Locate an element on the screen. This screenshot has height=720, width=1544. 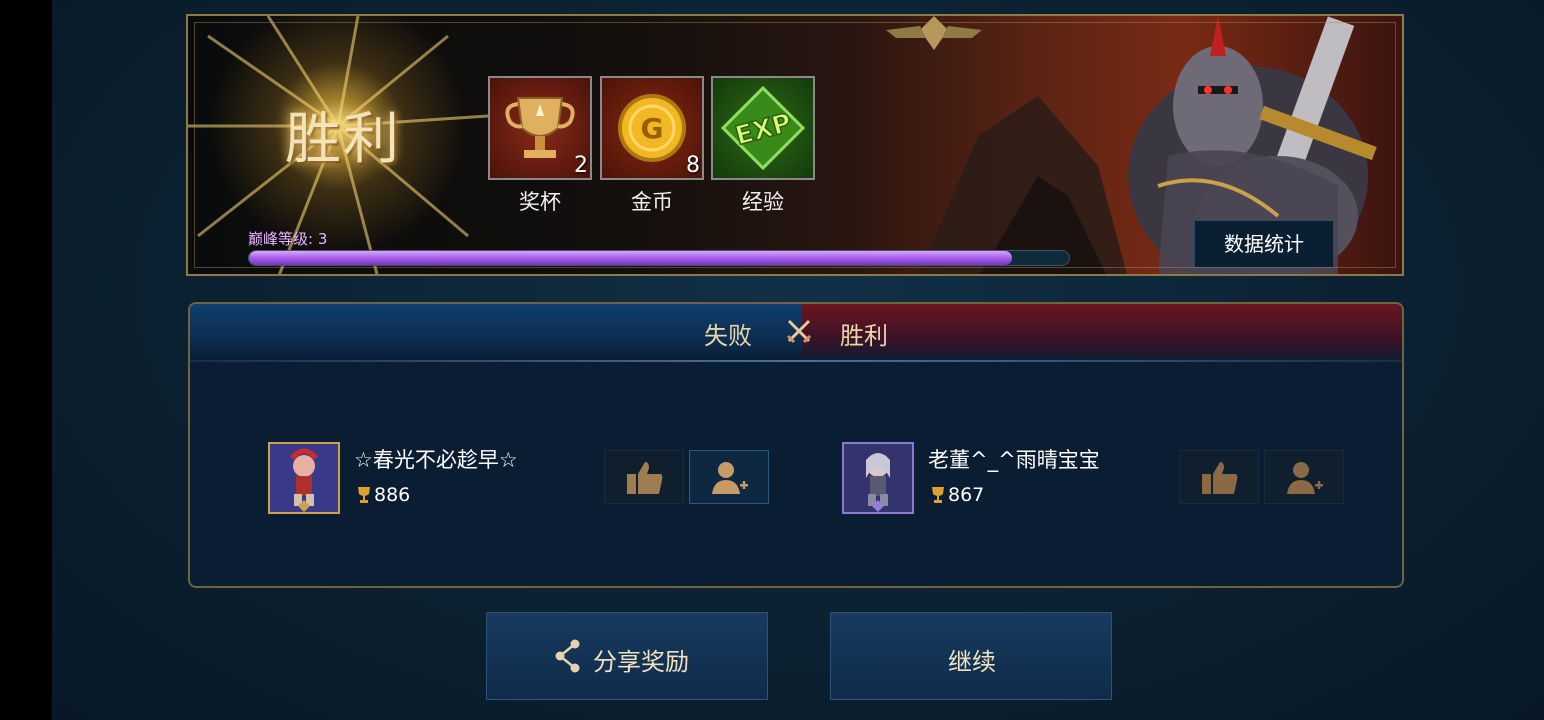
peak-level-progress-bar is located at coordinates (659, 258).